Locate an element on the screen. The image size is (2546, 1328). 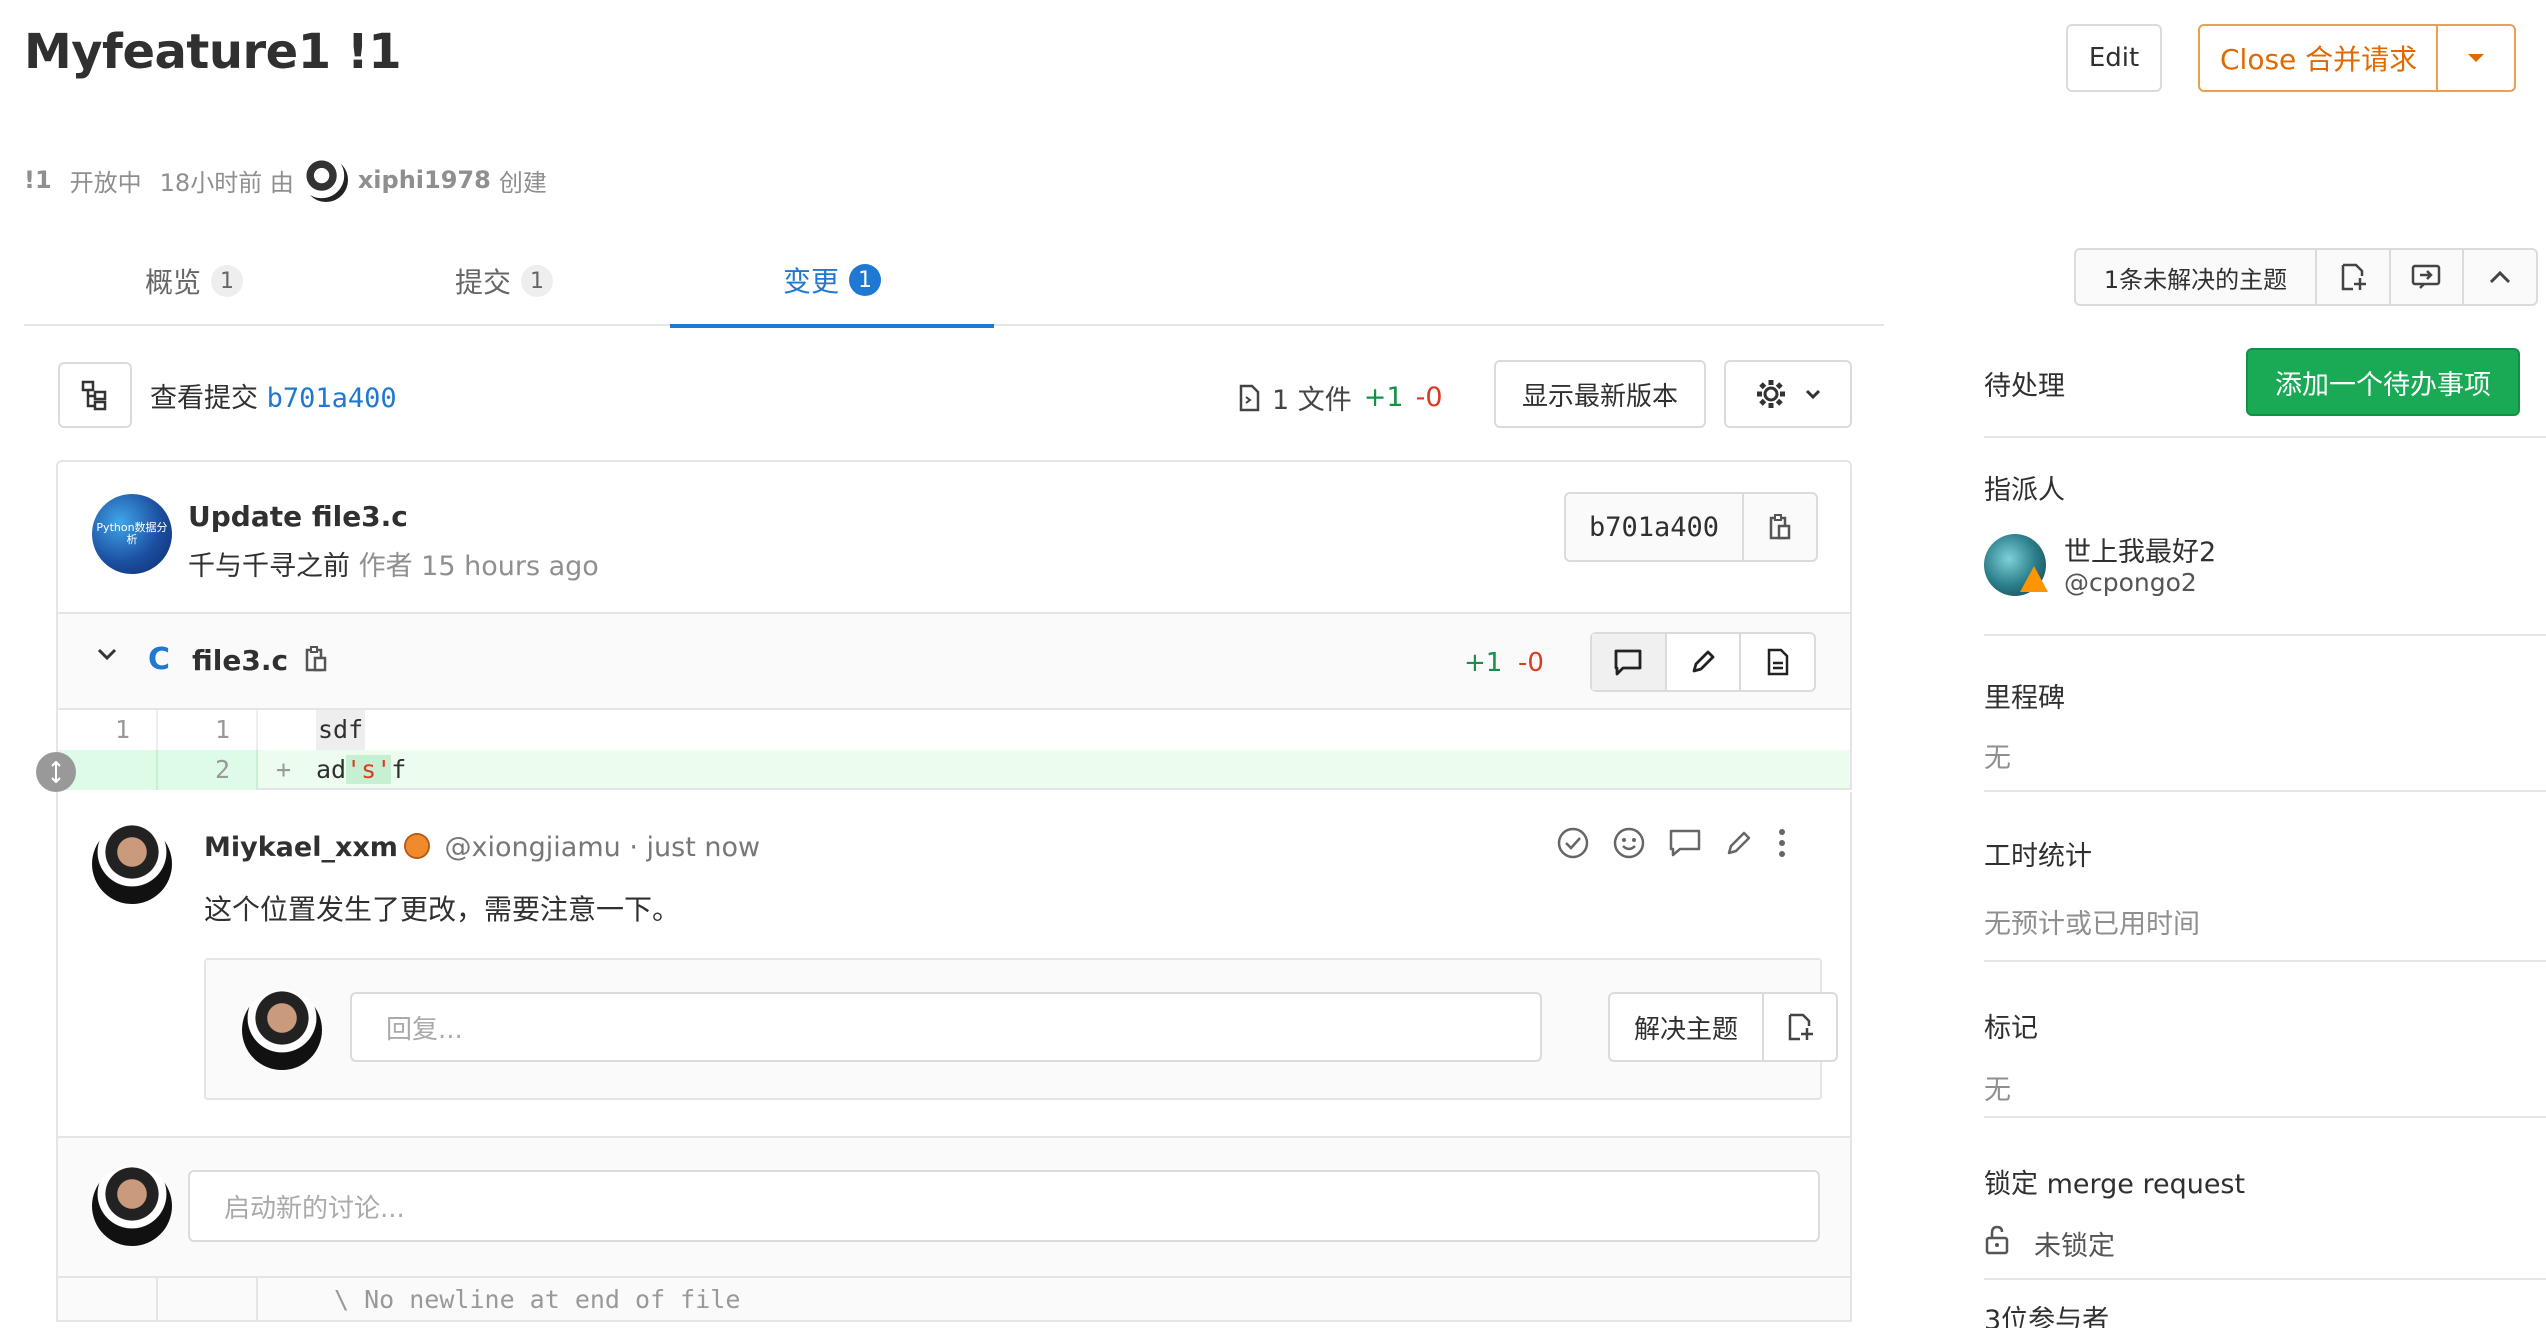
lock-open-icon is located at coordinates (1997, 1240).